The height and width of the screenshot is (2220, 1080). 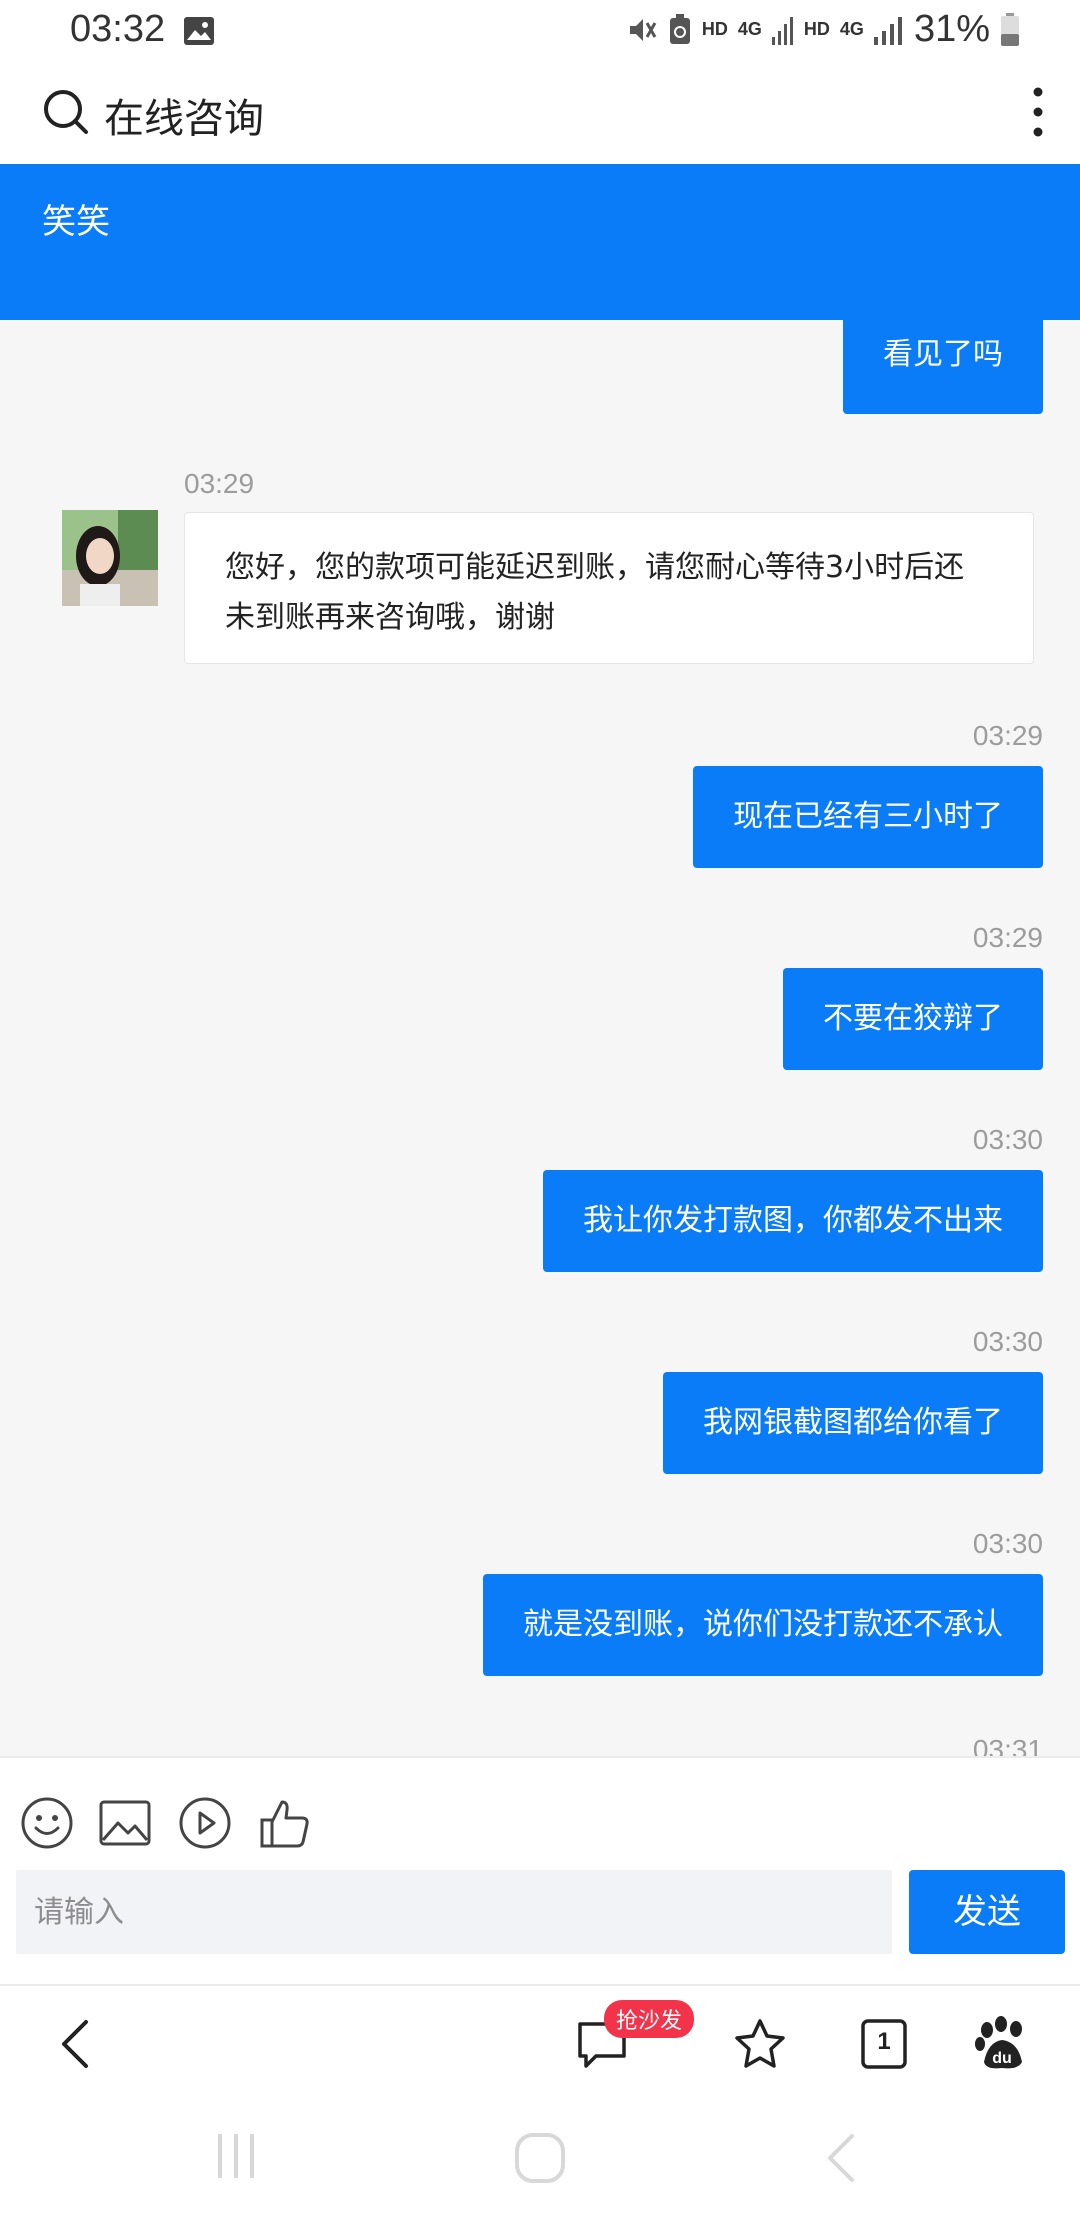 What do you see at coordinates (199, 31) in the screenshot?
I see `gallery-notification-icon` at bounding box center [199, 31].